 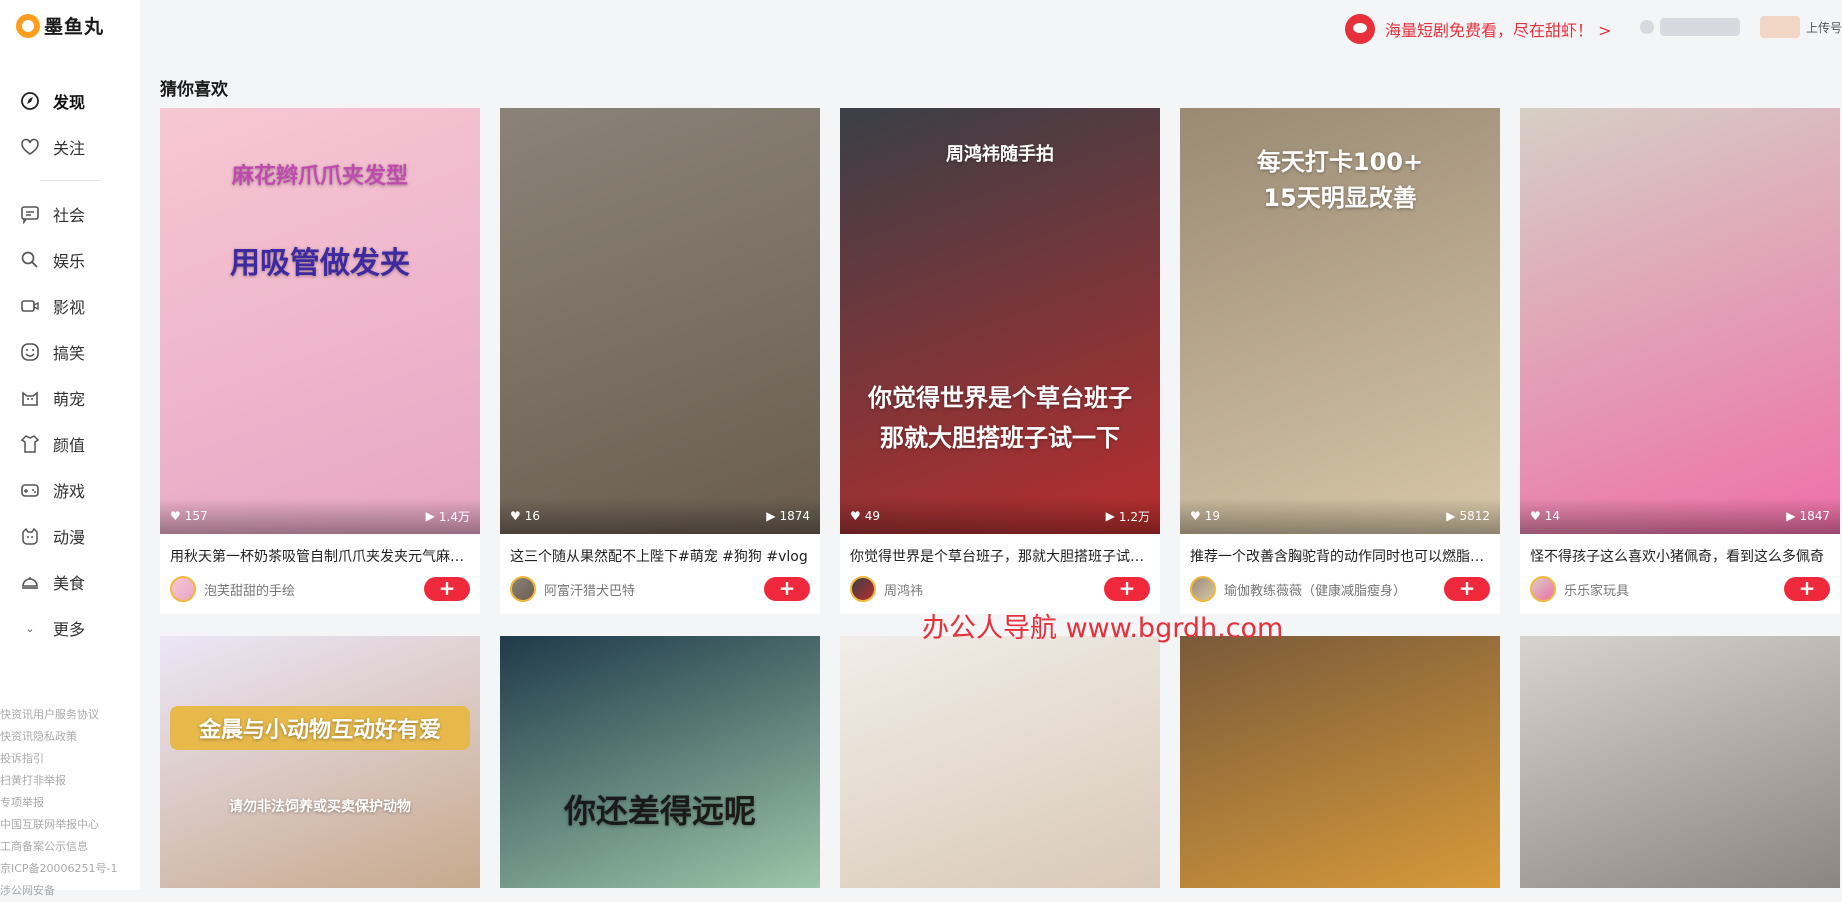 I want to click on video-thumbnail: 麻花辫爪爪夹发型 用吸管做发夹 ♥ 157 ▶ 1.4万, so click(x=320, y=321).